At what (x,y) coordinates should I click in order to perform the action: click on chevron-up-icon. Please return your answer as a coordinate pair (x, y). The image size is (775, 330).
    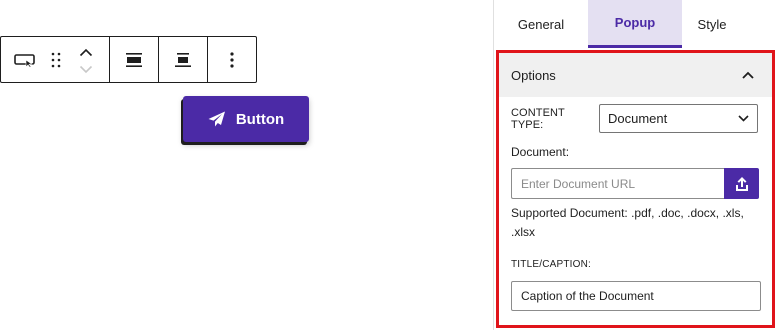
    Looking at the image, I should click on (748, 75).